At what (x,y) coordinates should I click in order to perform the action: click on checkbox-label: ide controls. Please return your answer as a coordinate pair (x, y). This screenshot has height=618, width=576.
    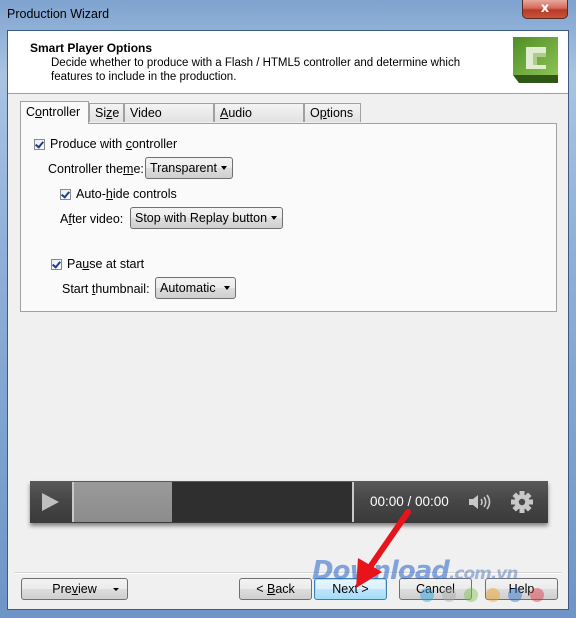
    Looking at the image, I should click on (144, 194).